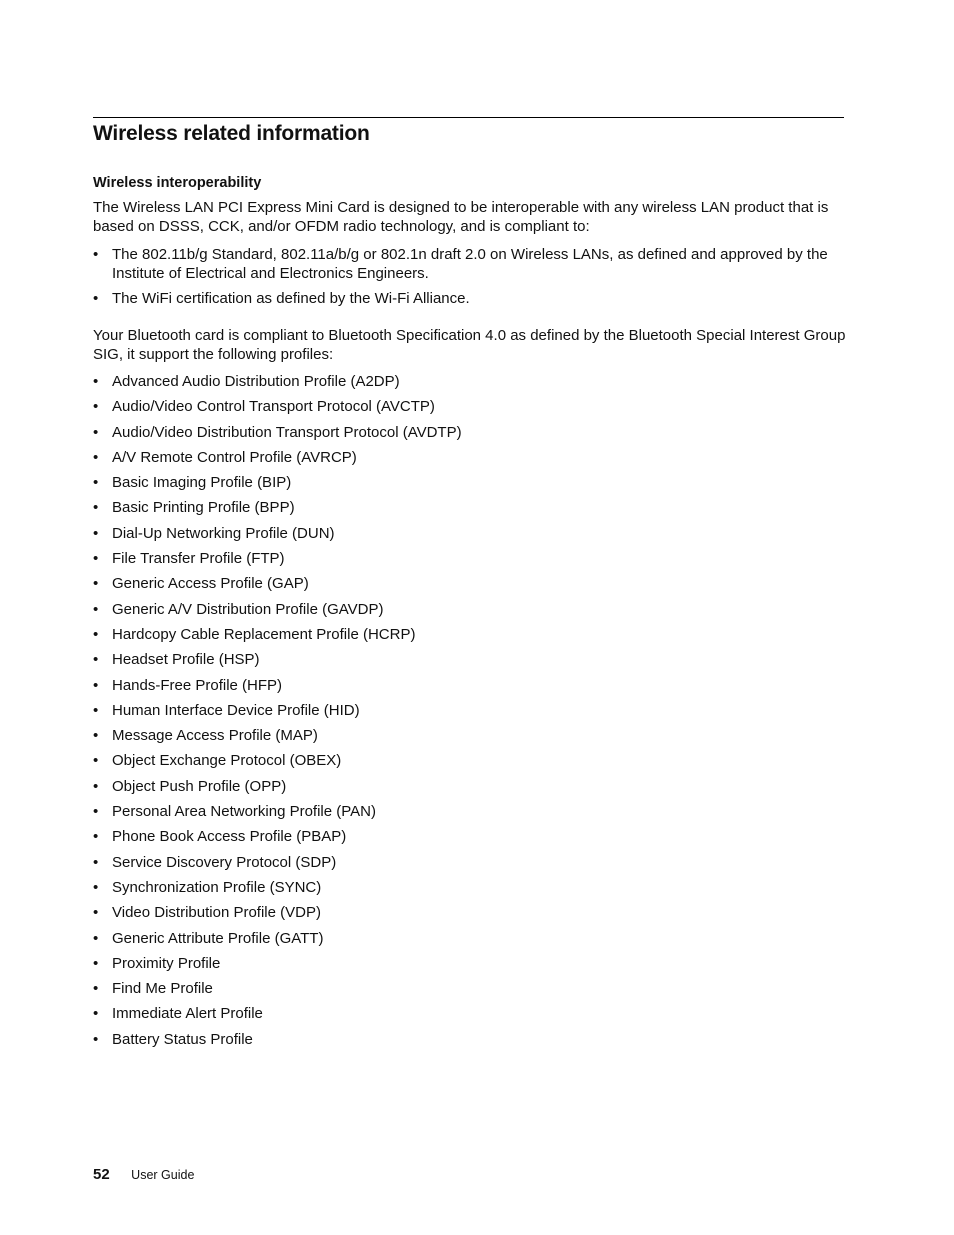 The height and width of the screenshot is (1235, 954). I want to click on section-title: Wireless related information, so click(231, 133).